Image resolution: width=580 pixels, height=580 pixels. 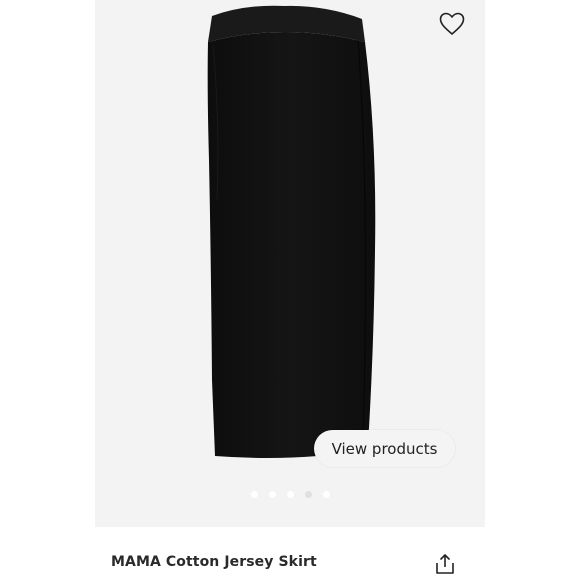 What do you see at coordinates (384, 448) in the screenshot?
I see `view-products-button: View products` at bounding box center [384, 448].